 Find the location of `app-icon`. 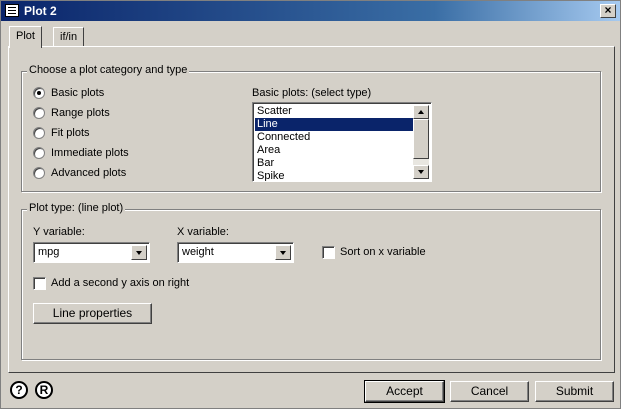

app-icon is located at coordinates (12, 10).